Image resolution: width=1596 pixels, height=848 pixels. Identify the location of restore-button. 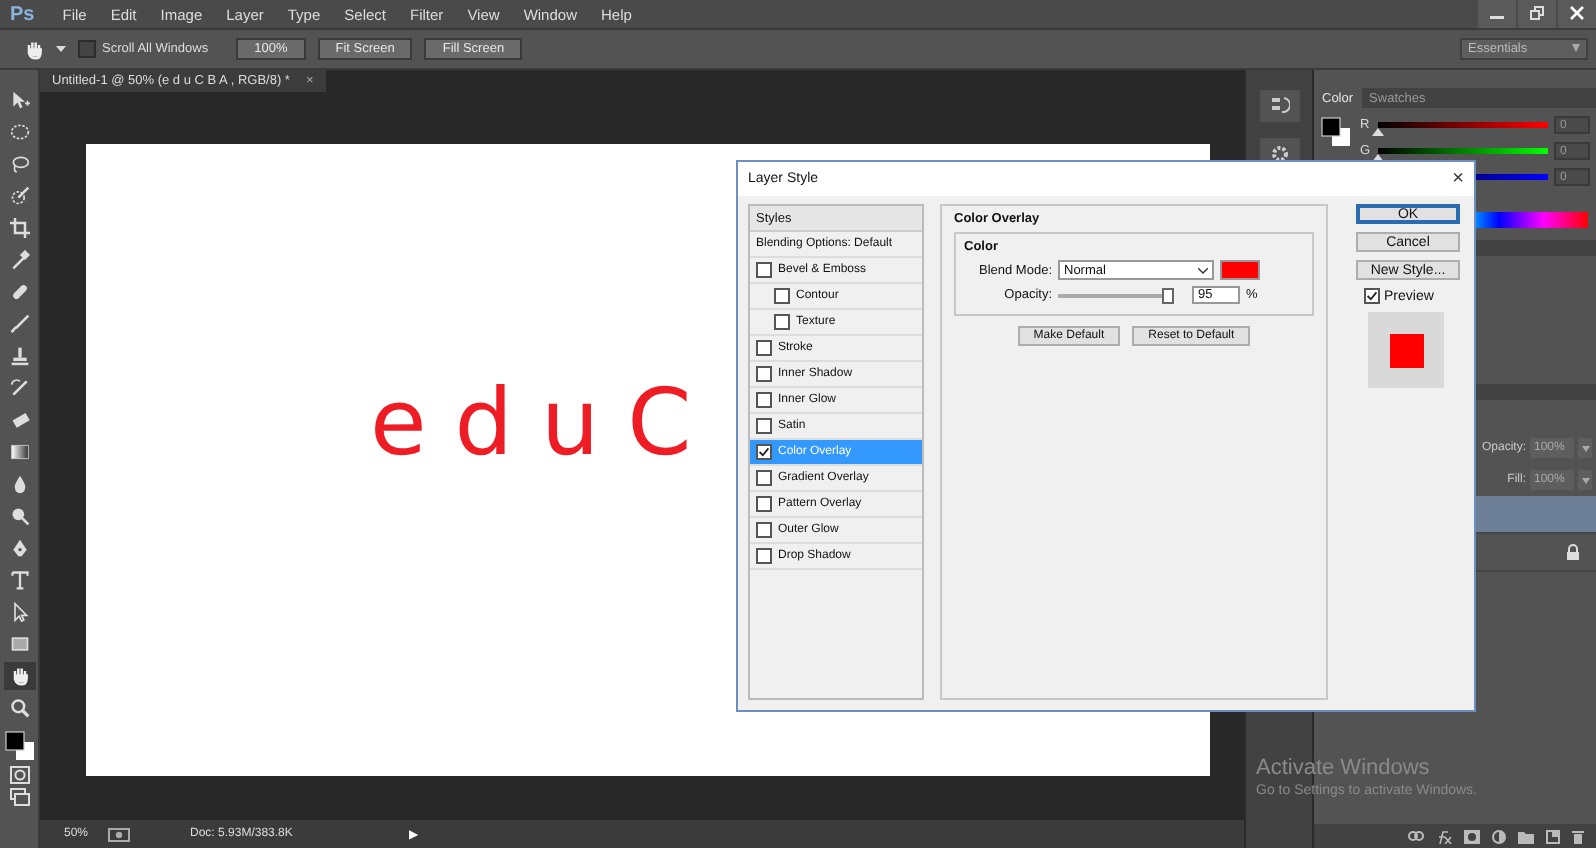
(1537, 13).